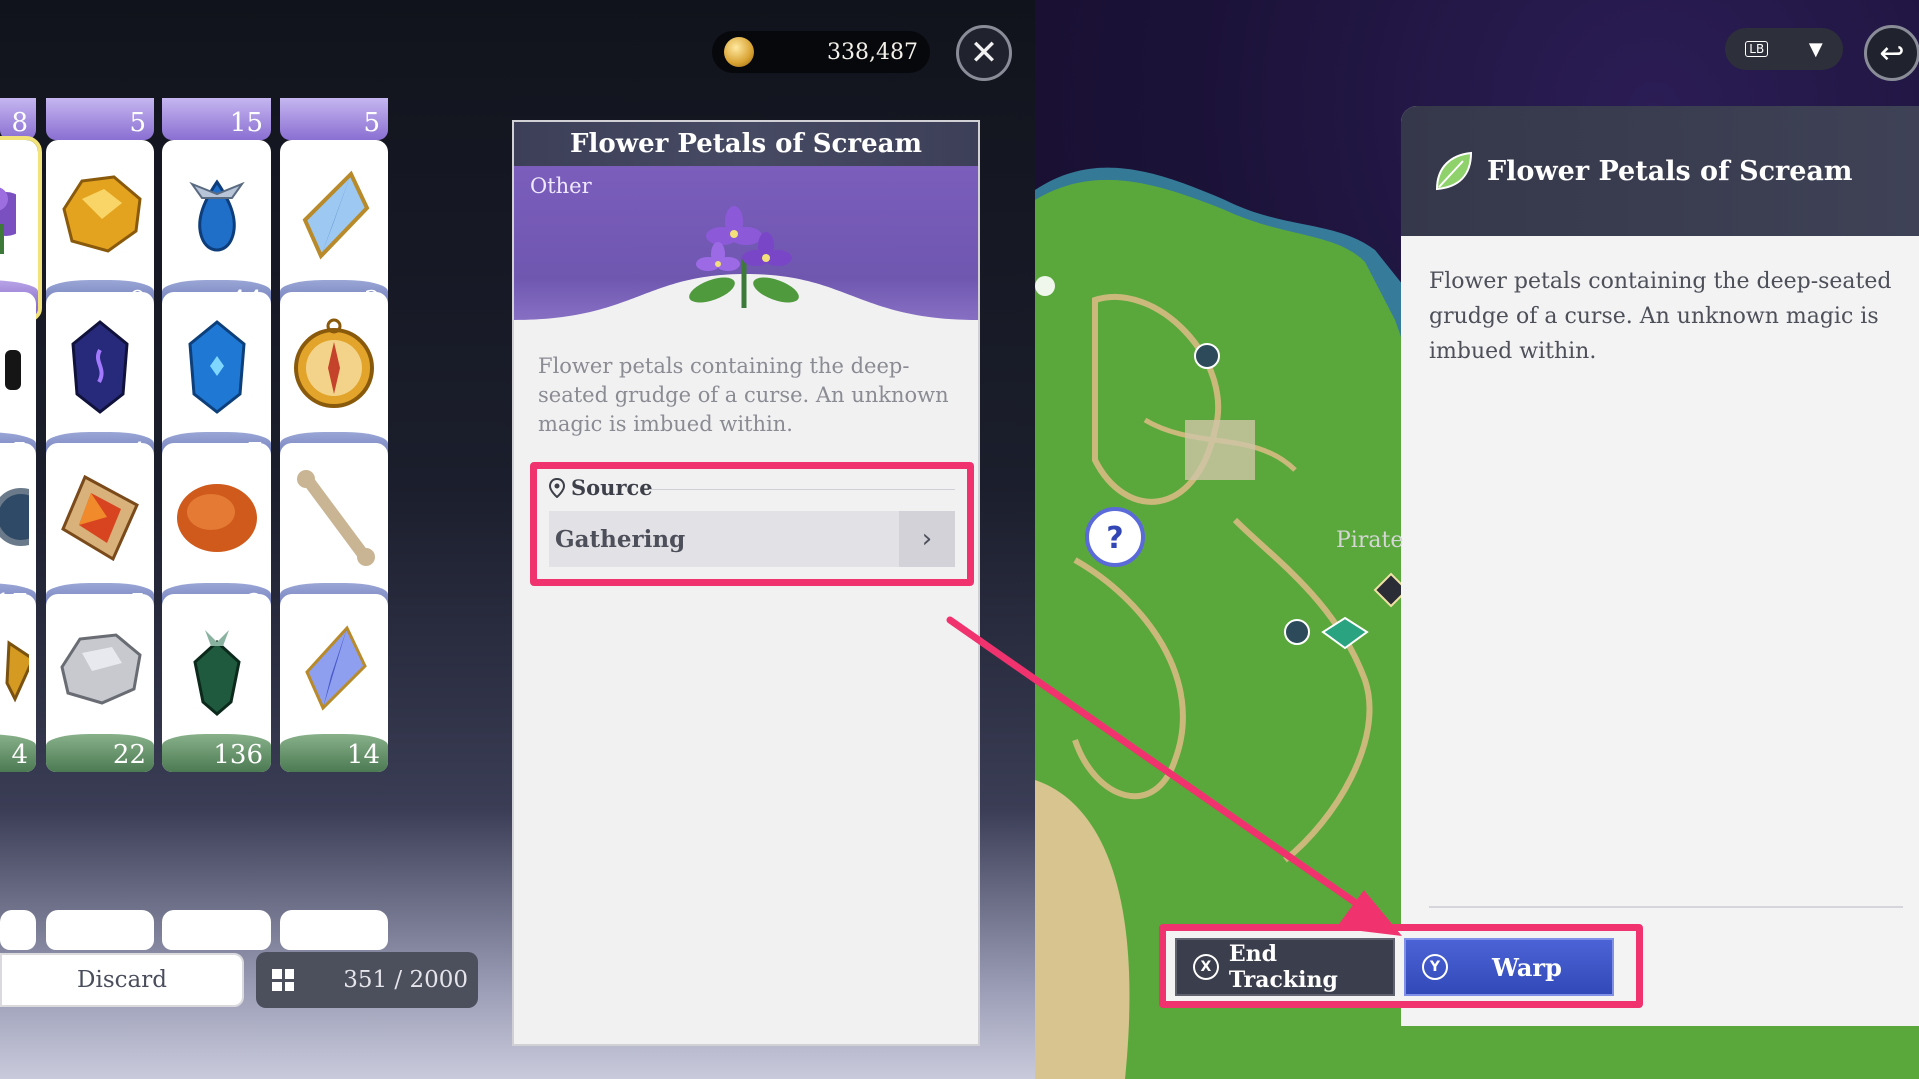 The width and height of the screenshot is (1919, 1079). Describe the element at coordinates (363, 755) in the screenshot. I see `item-count: 14` at that location.